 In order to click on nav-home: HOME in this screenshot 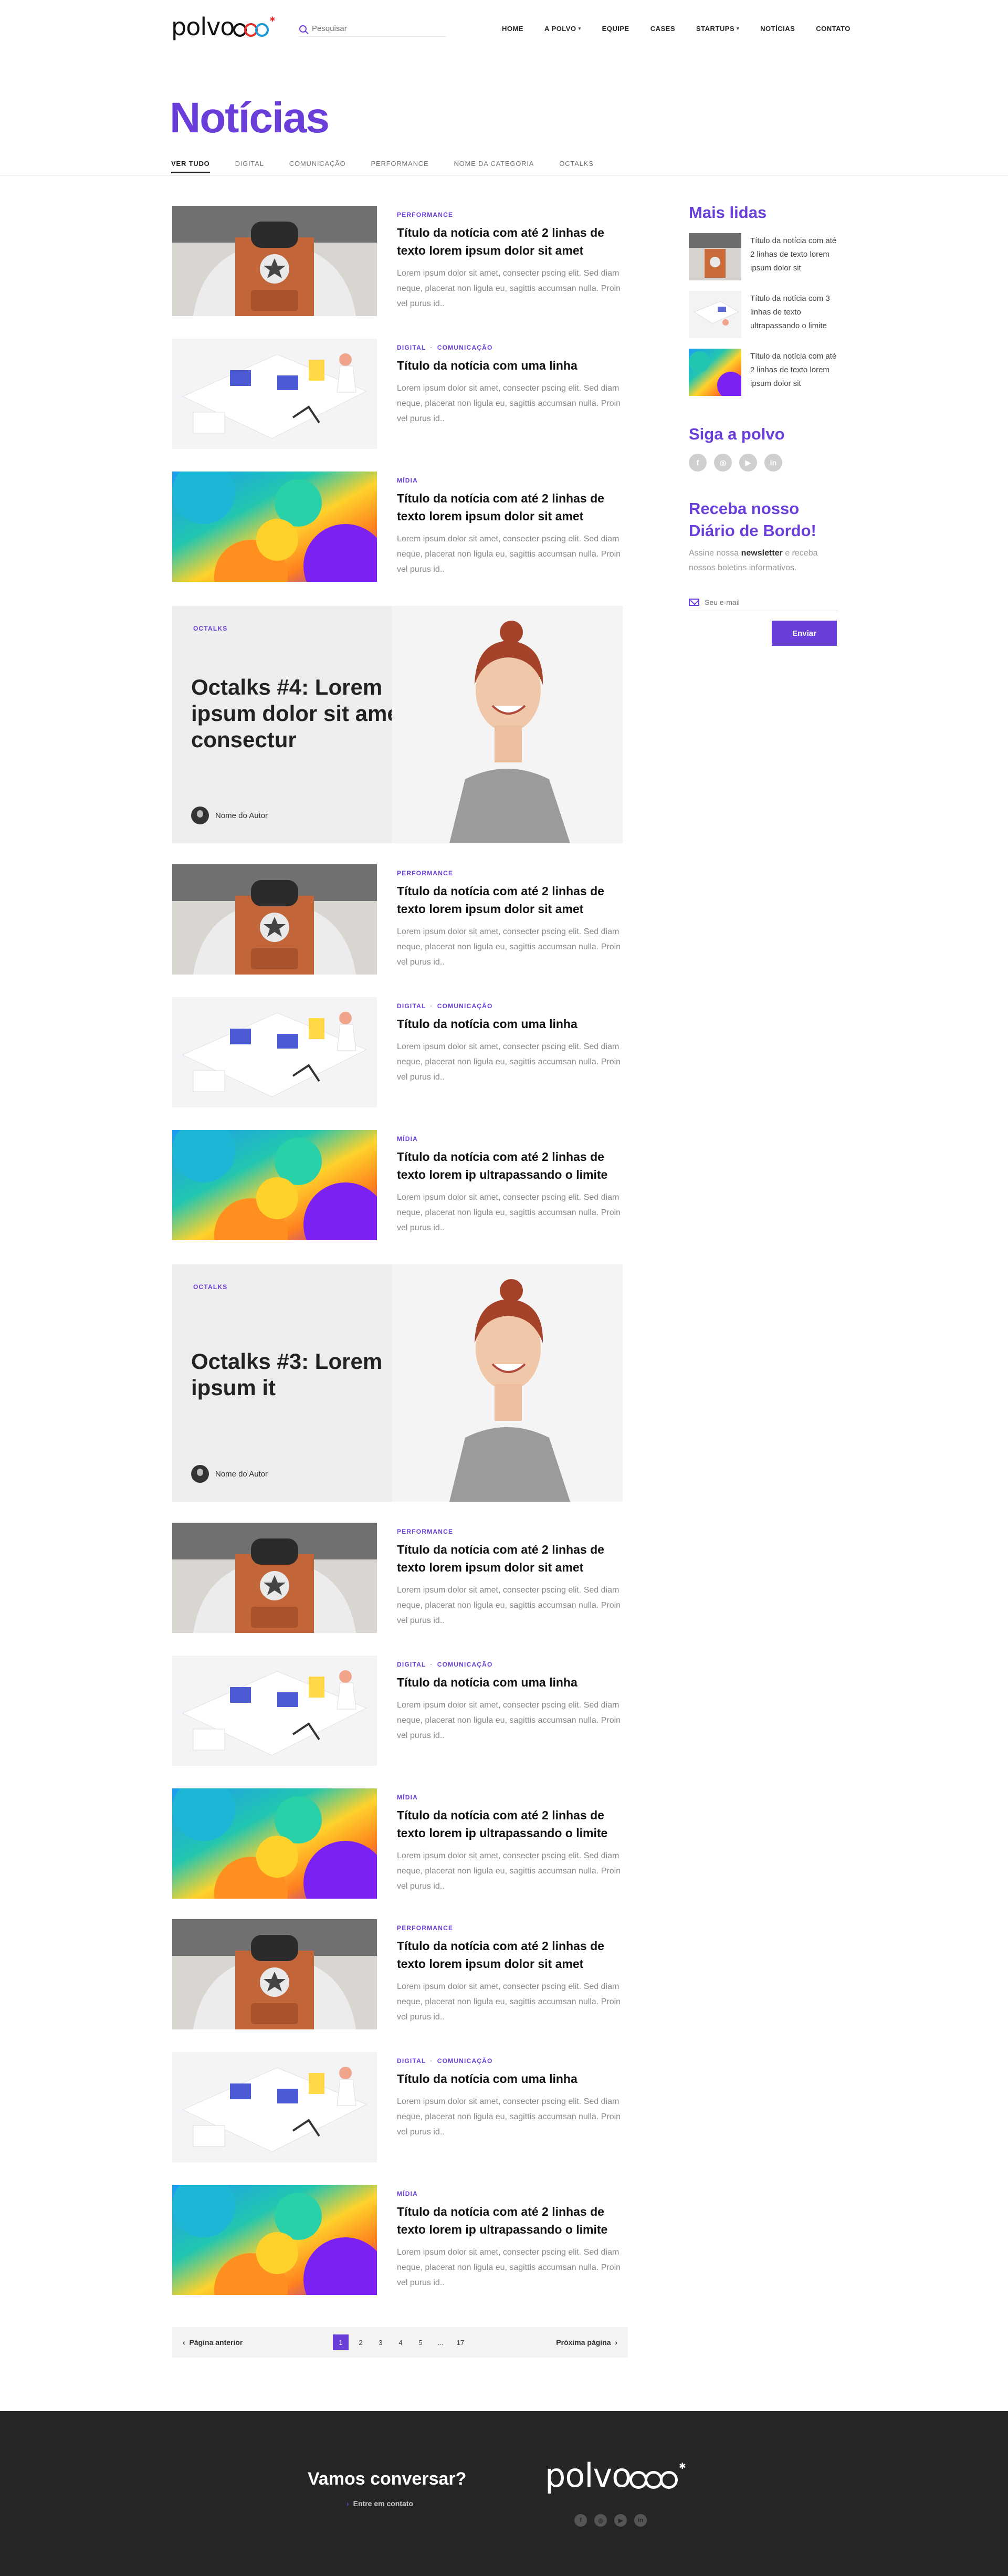, I will do `click(512, 29)`.